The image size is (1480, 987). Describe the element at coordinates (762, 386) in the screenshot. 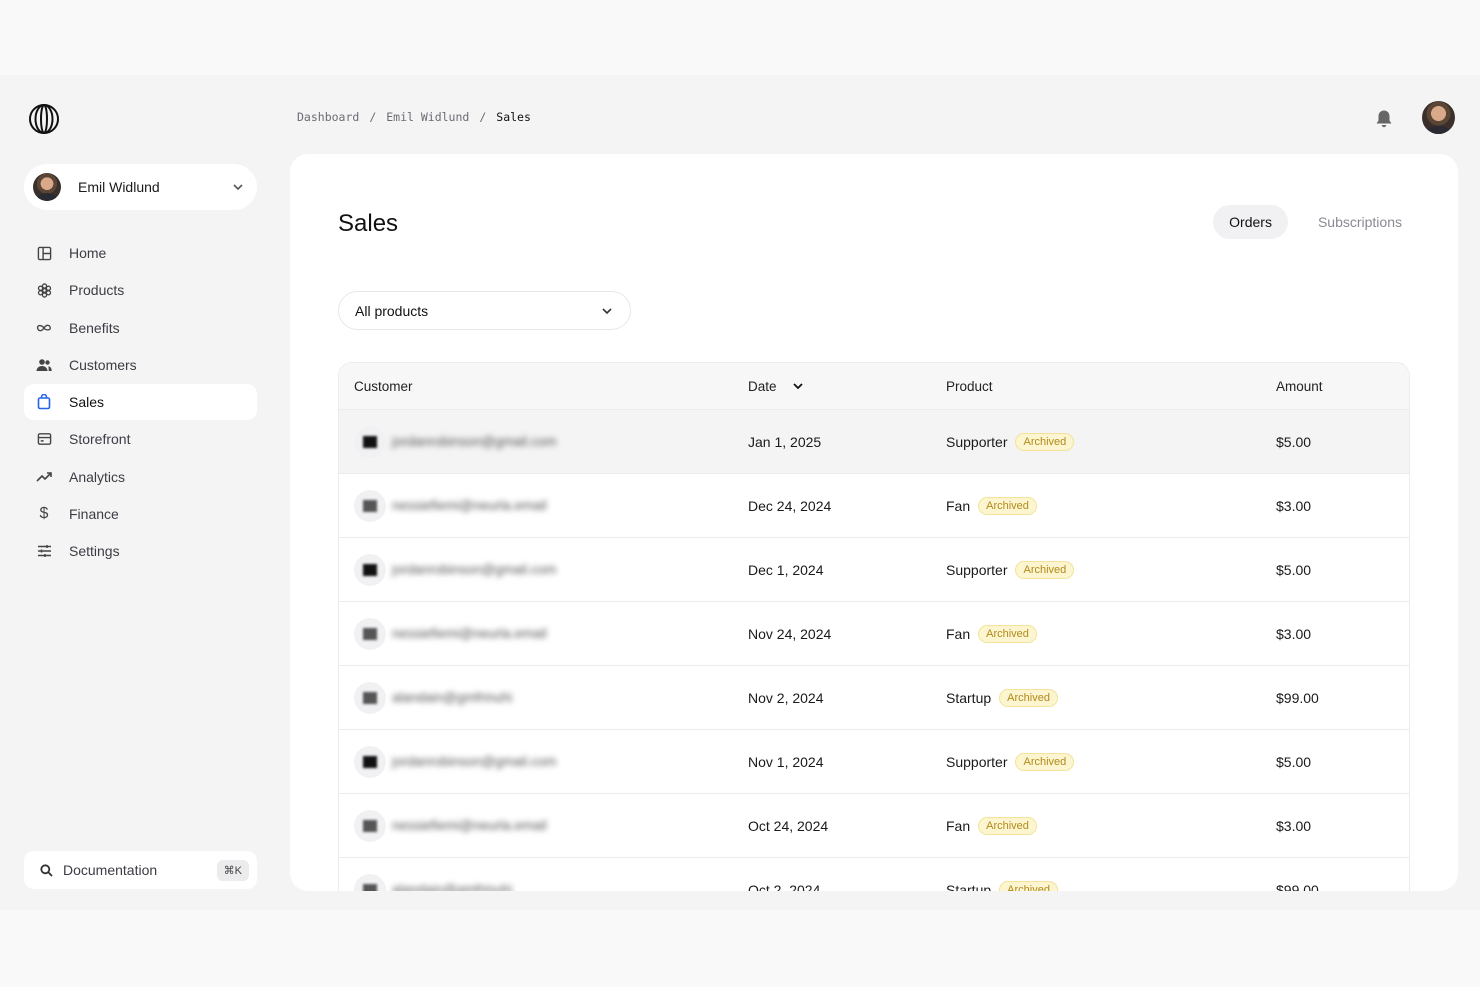

I see `column-header-label: Date` at that location.